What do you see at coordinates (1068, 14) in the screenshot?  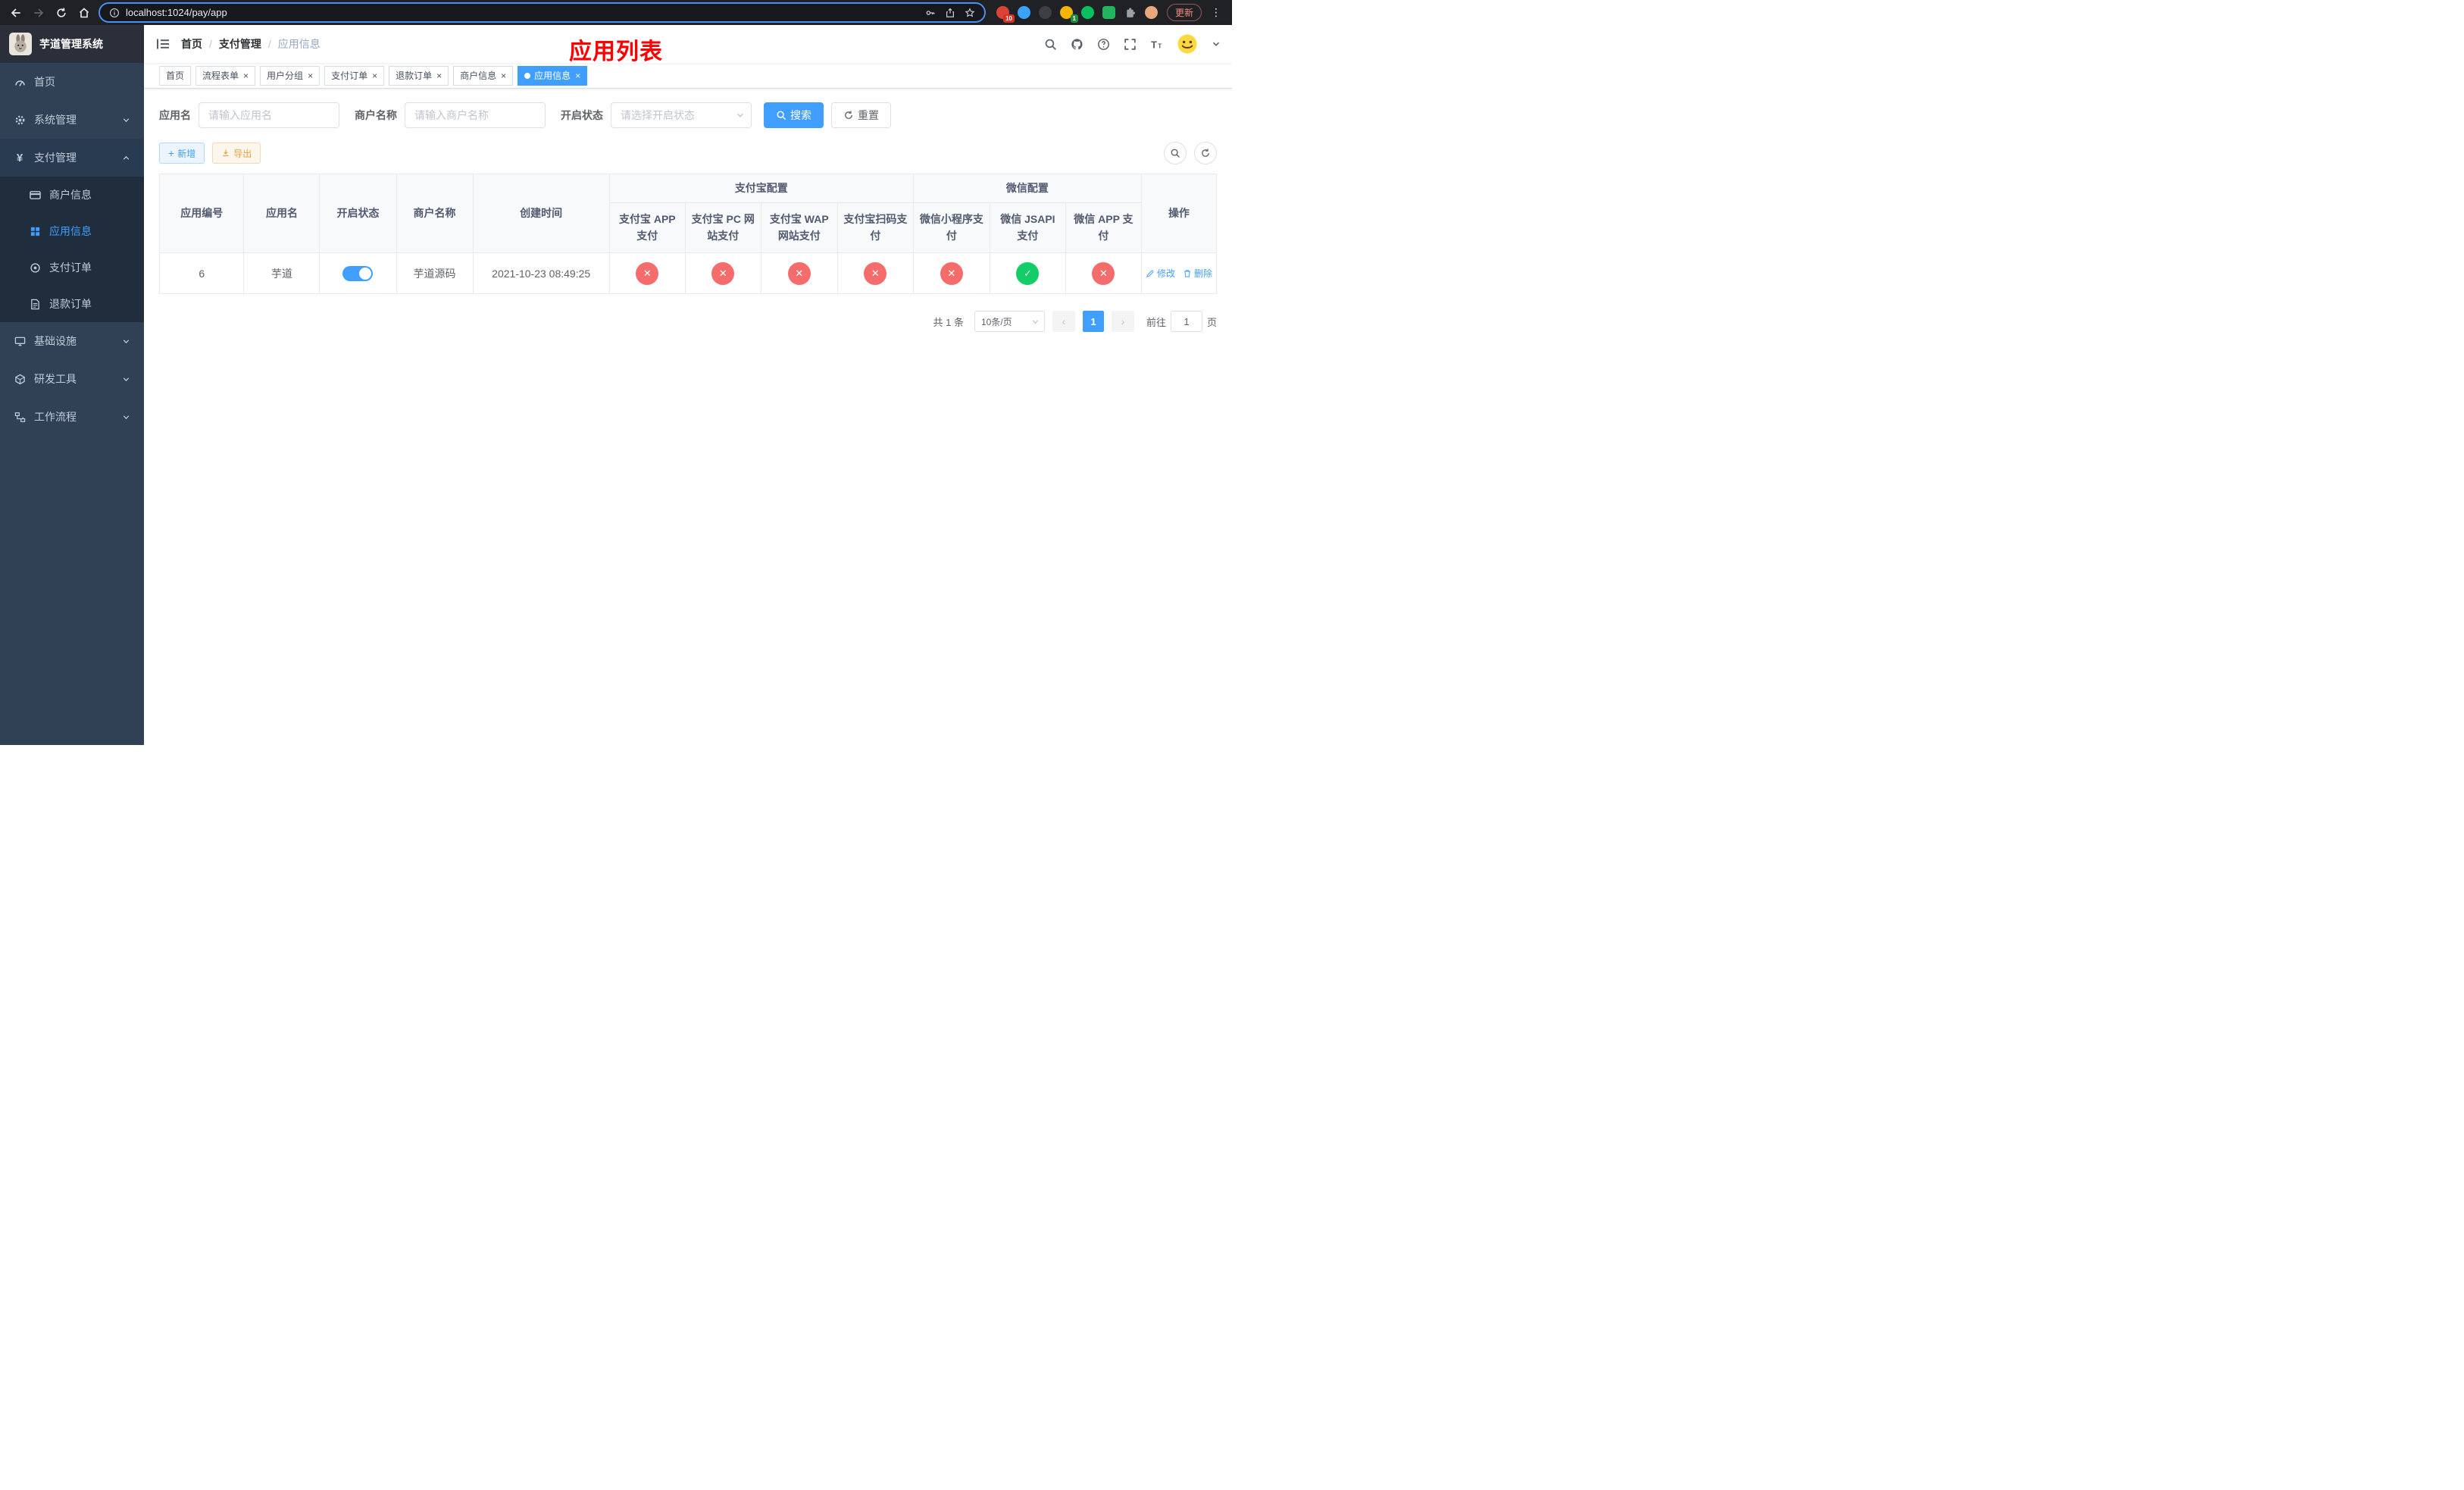 I see `extension-icon: 1` at bounding box center [1068, 14].